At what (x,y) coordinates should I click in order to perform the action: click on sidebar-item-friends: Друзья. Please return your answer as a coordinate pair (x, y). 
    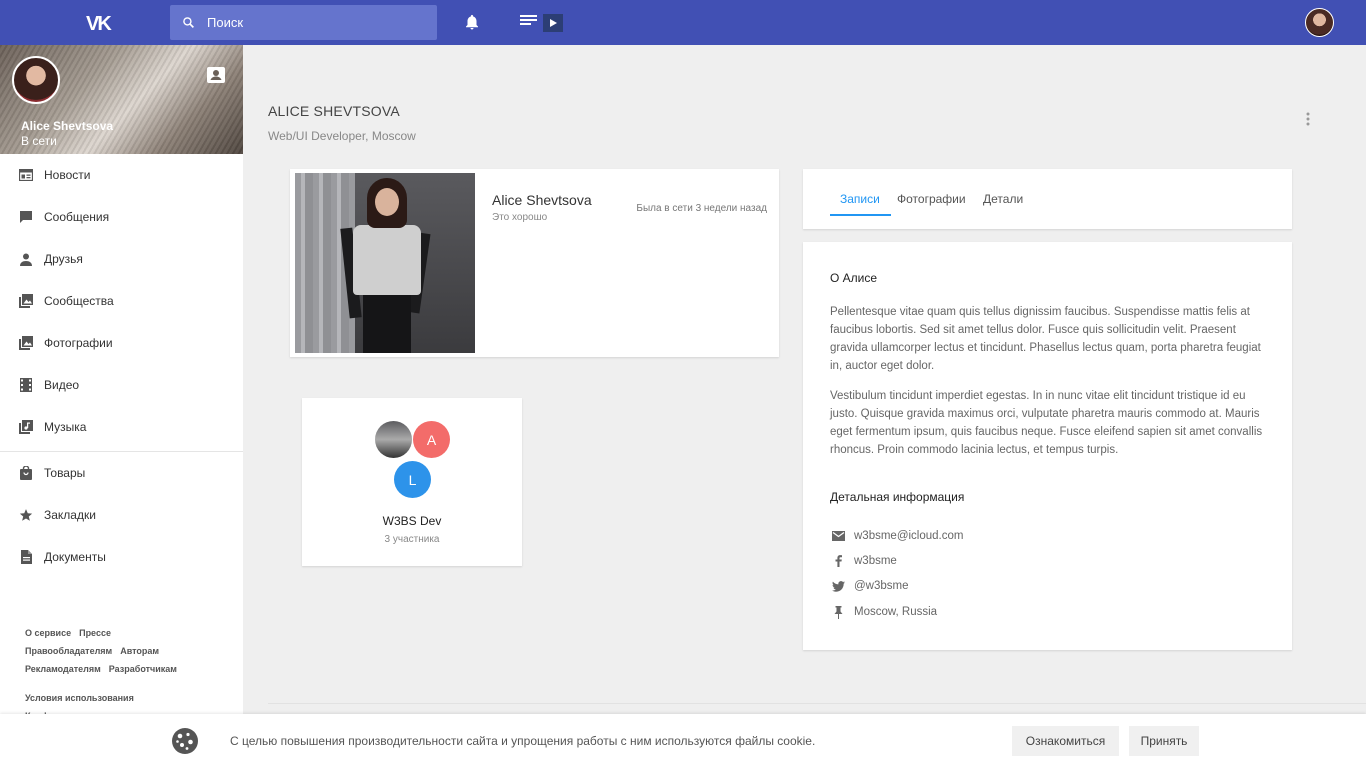
    Looking at the image, I should click on (121, 259).